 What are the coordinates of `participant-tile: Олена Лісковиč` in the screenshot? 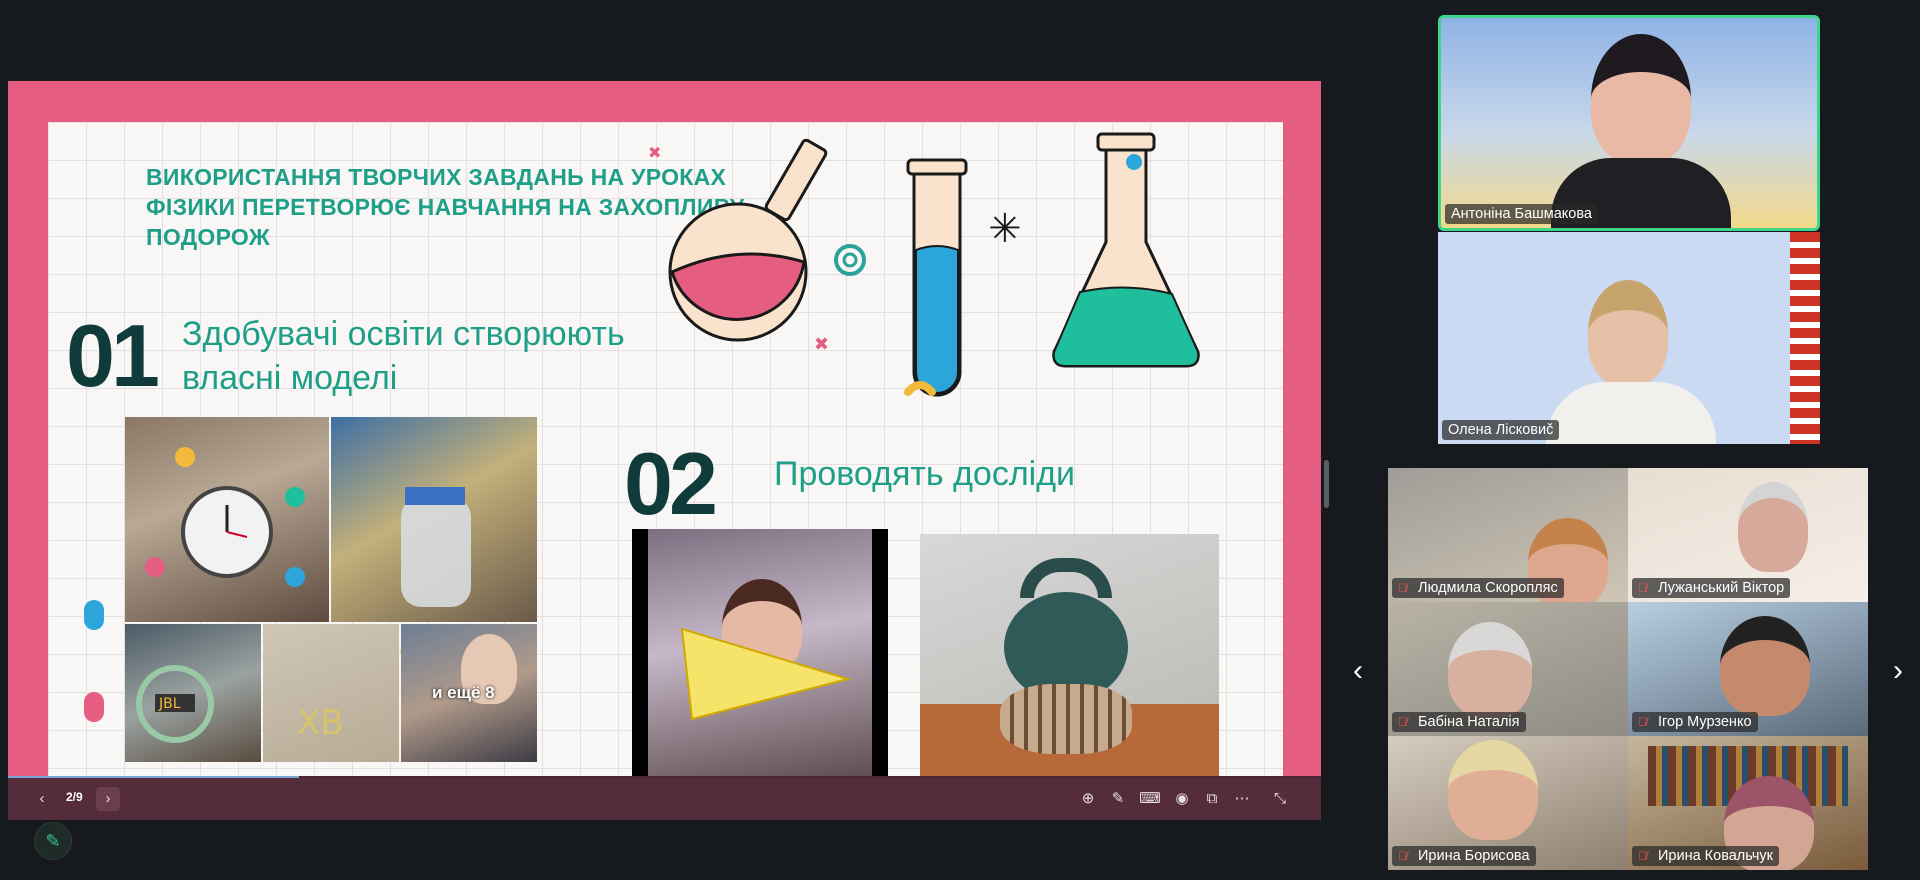 It's located at (1629, 338).